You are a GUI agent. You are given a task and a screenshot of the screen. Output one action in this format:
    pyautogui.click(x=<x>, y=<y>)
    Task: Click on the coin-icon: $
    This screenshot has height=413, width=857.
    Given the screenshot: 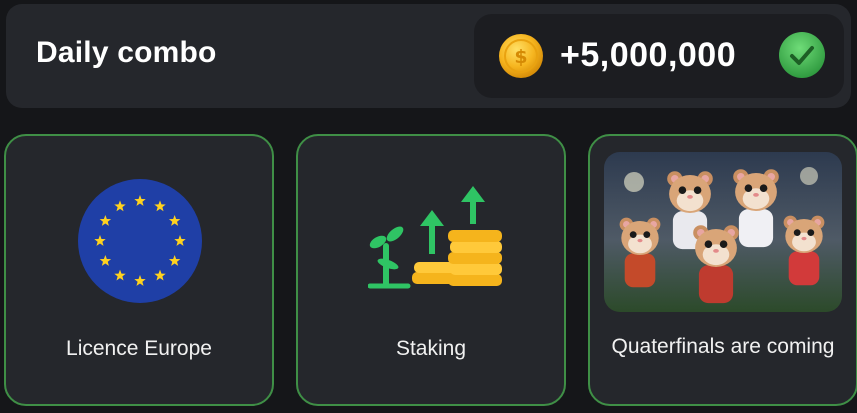 What is the action you would take?
    pyautogui.click(x=521, y=56)
    